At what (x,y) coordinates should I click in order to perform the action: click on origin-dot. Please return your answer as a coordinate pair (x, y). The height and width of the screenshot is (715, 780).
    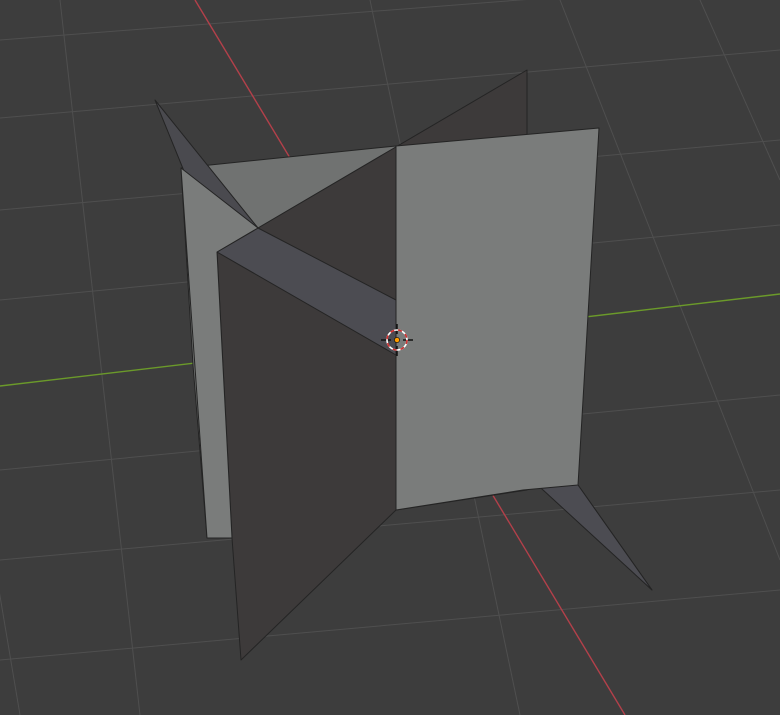
    Looking at the image, I should click on (397, 340).